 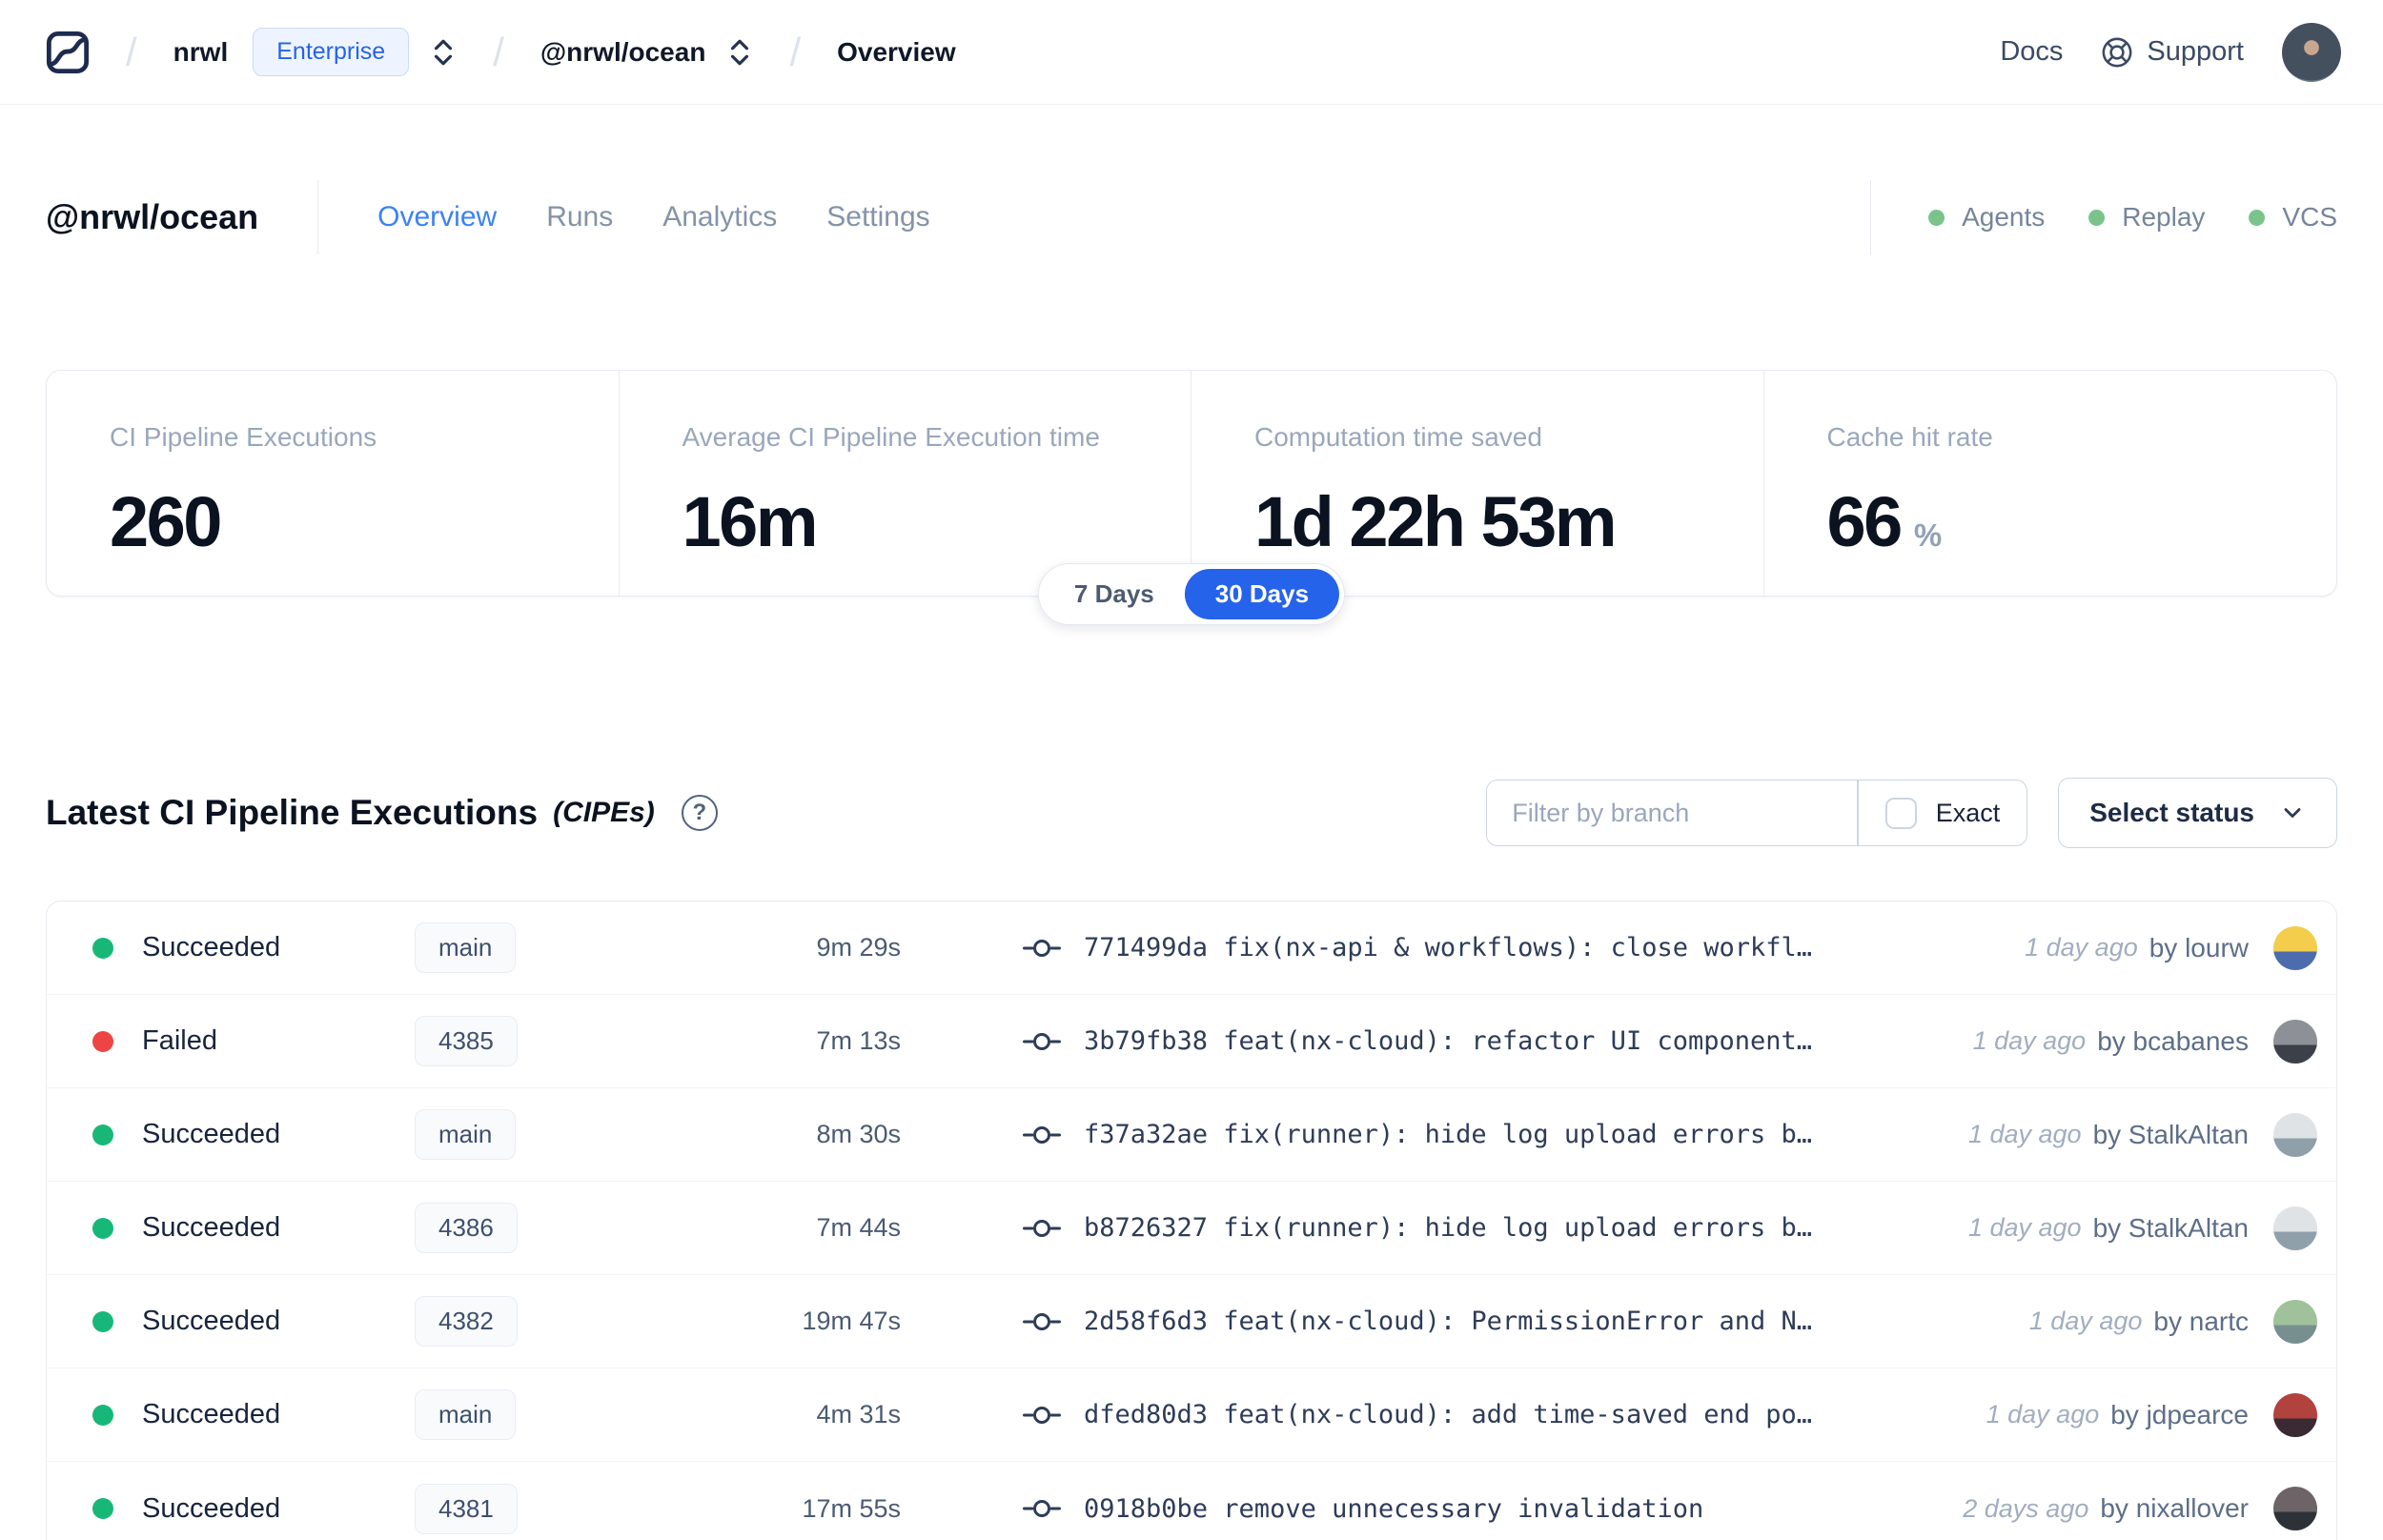 What do you see at coordinates (1398, 437) in the screenshot?
I see `stat-label: Computation time saved` at bounding box center [1398, 437].